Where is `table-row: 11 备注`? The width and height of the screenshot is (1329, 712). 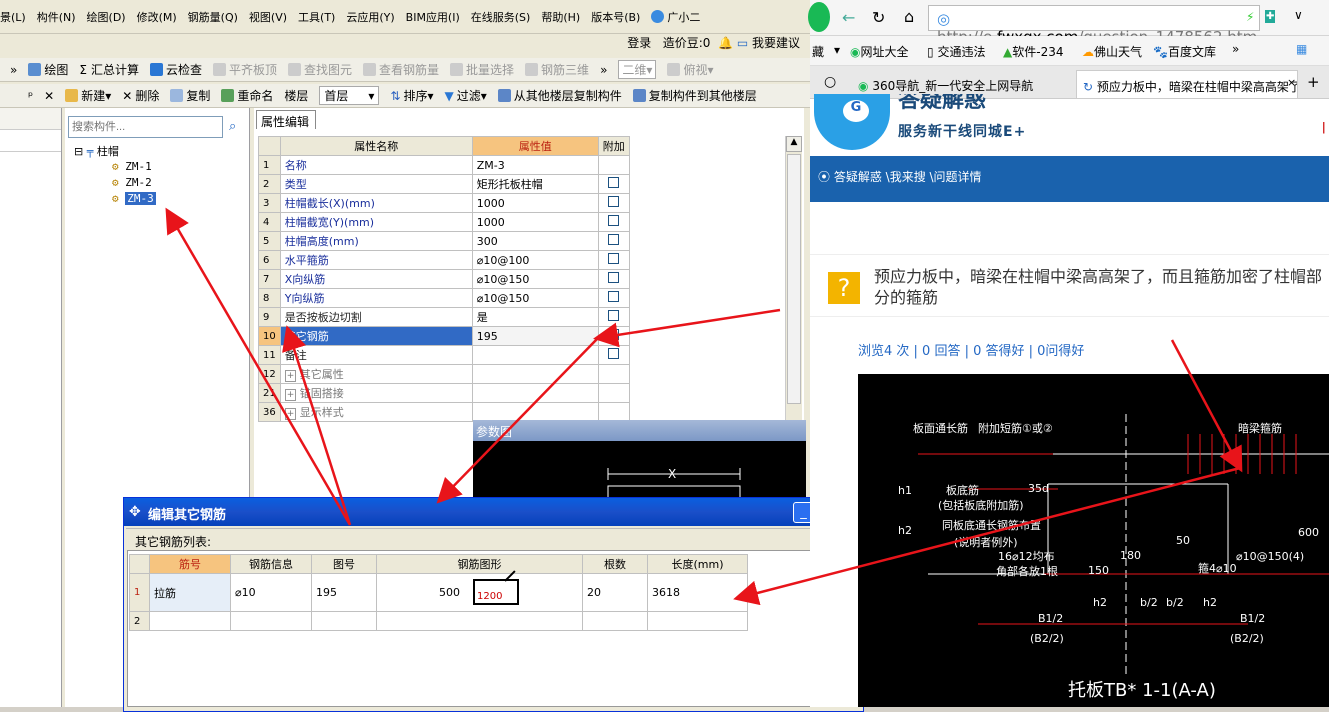 table-row: 11 备注 is located at coordinates (444, 355).